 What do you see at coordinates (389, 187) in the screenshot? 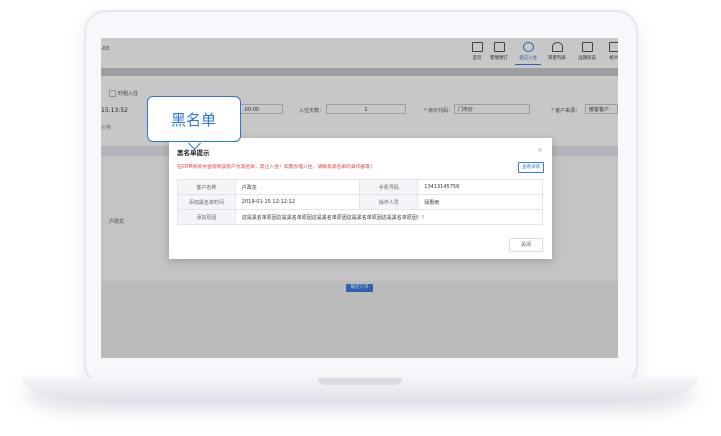
I see `phone-label: 手机号码` at bounding box center [389, 187].